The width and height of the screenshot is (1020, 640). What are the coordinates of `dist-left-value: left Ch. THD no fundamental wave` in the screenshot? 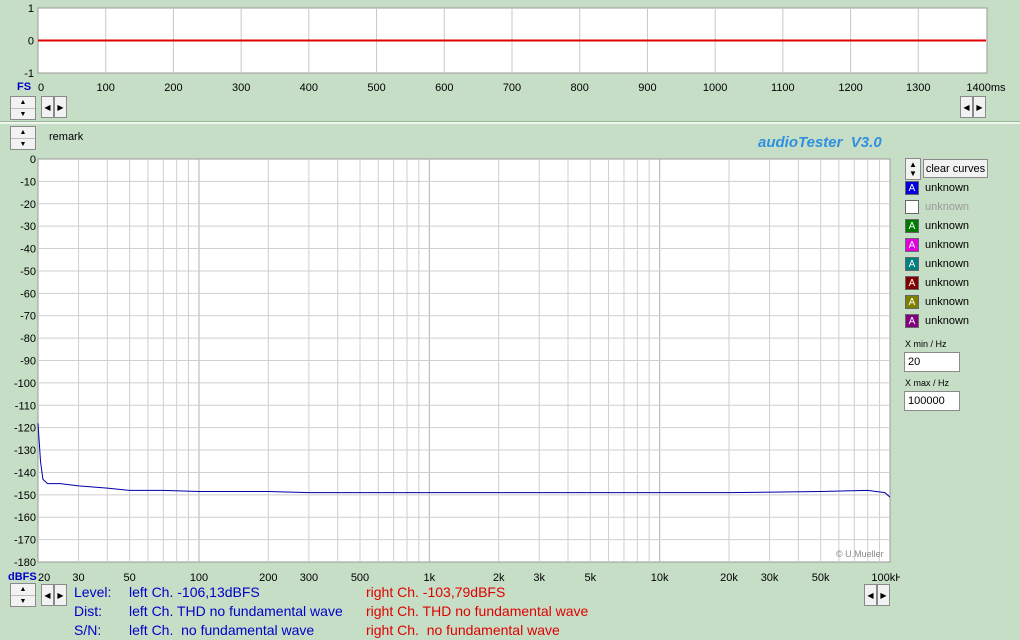 It's located at (236, 611).